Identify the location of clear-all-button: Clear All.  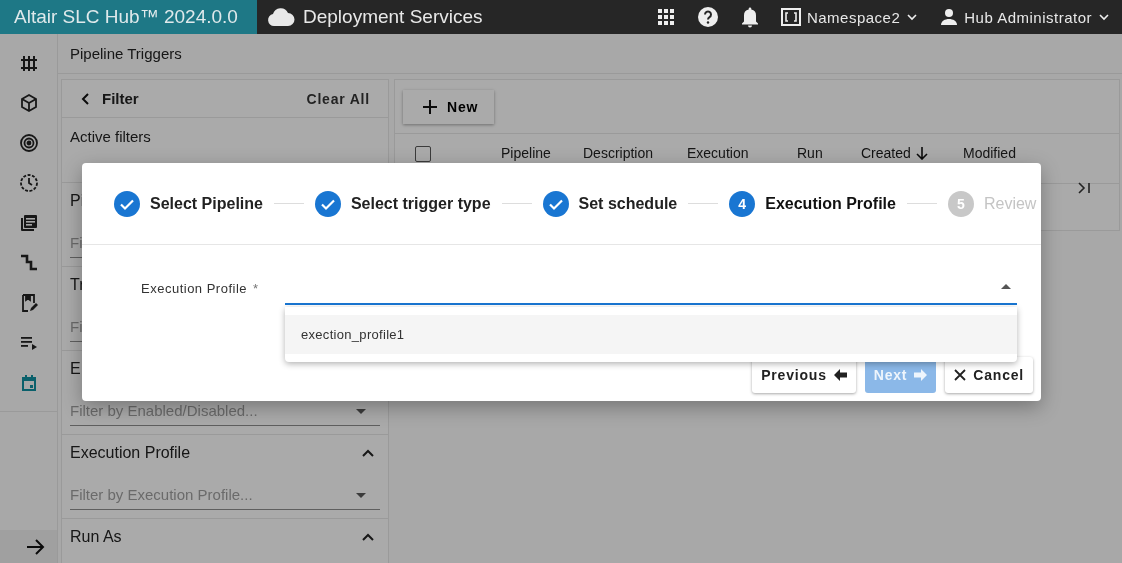
(338, 98).